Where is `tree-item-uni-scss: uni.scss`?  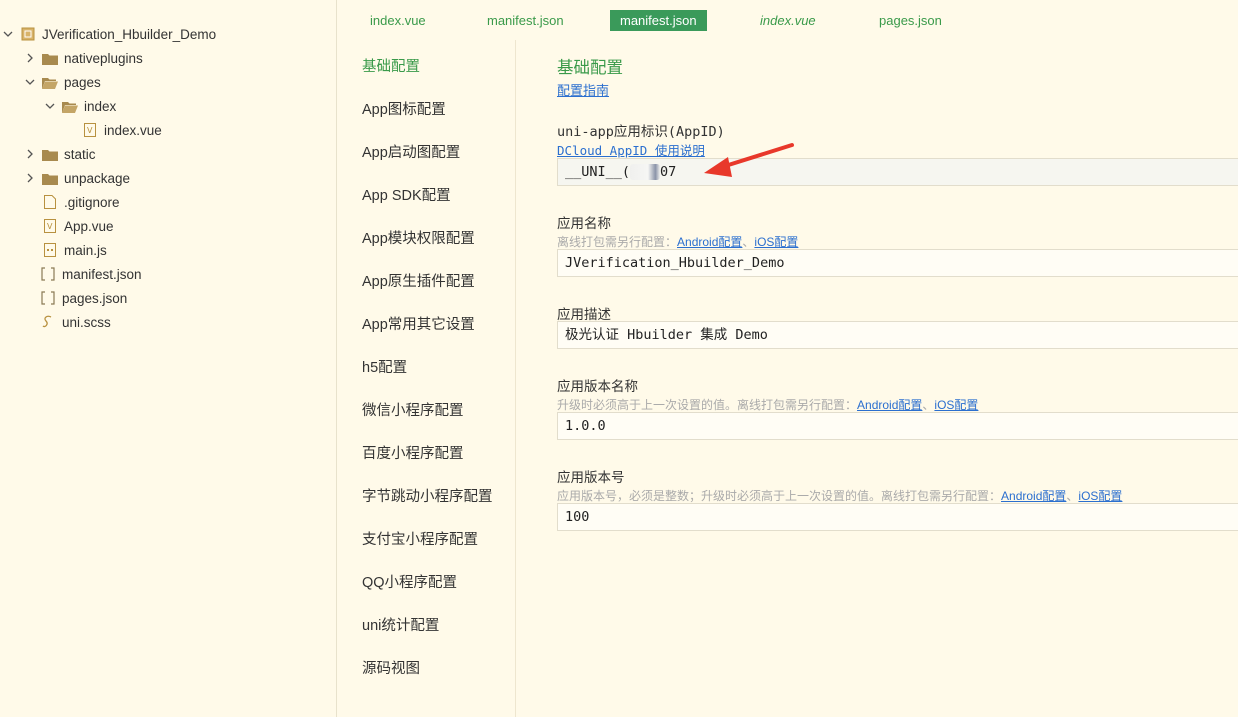 tree-item-uni-scss: uni.scss is located at coordinates (168, 322).